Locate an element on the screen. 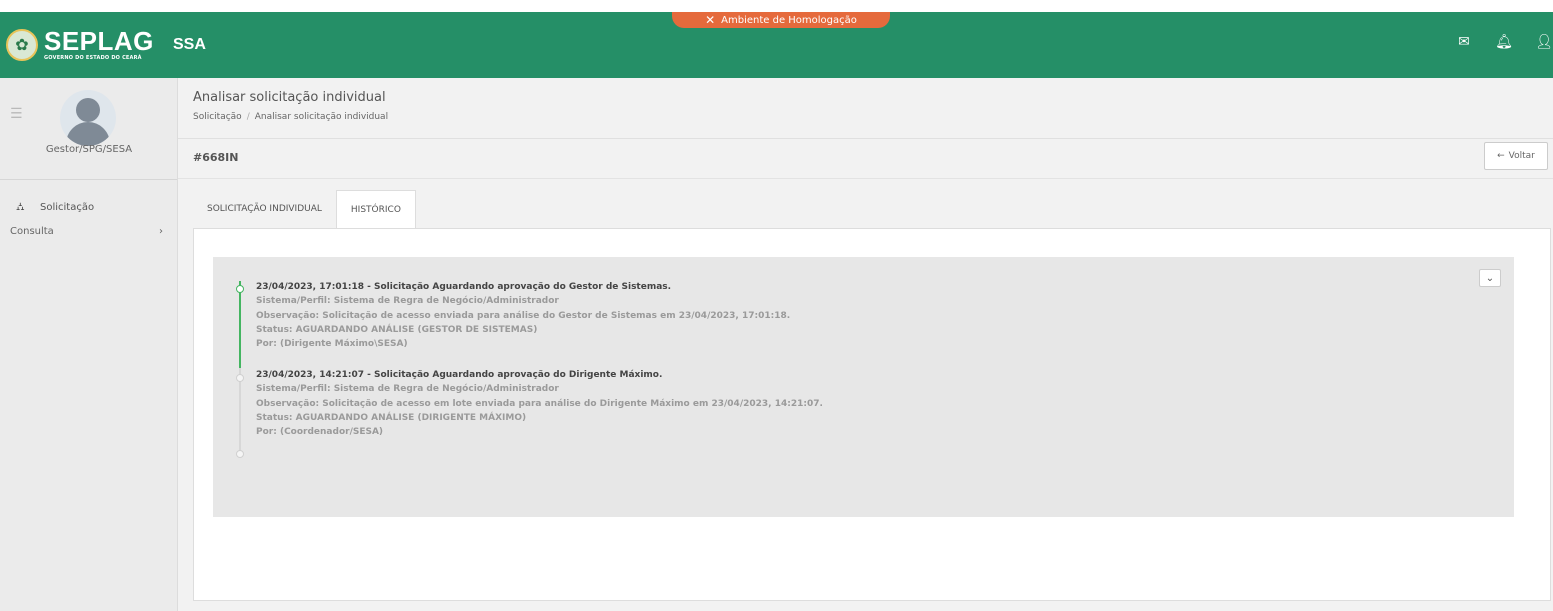  chevron-down-icon: ⌄ is located at coordinates (1490, 278).